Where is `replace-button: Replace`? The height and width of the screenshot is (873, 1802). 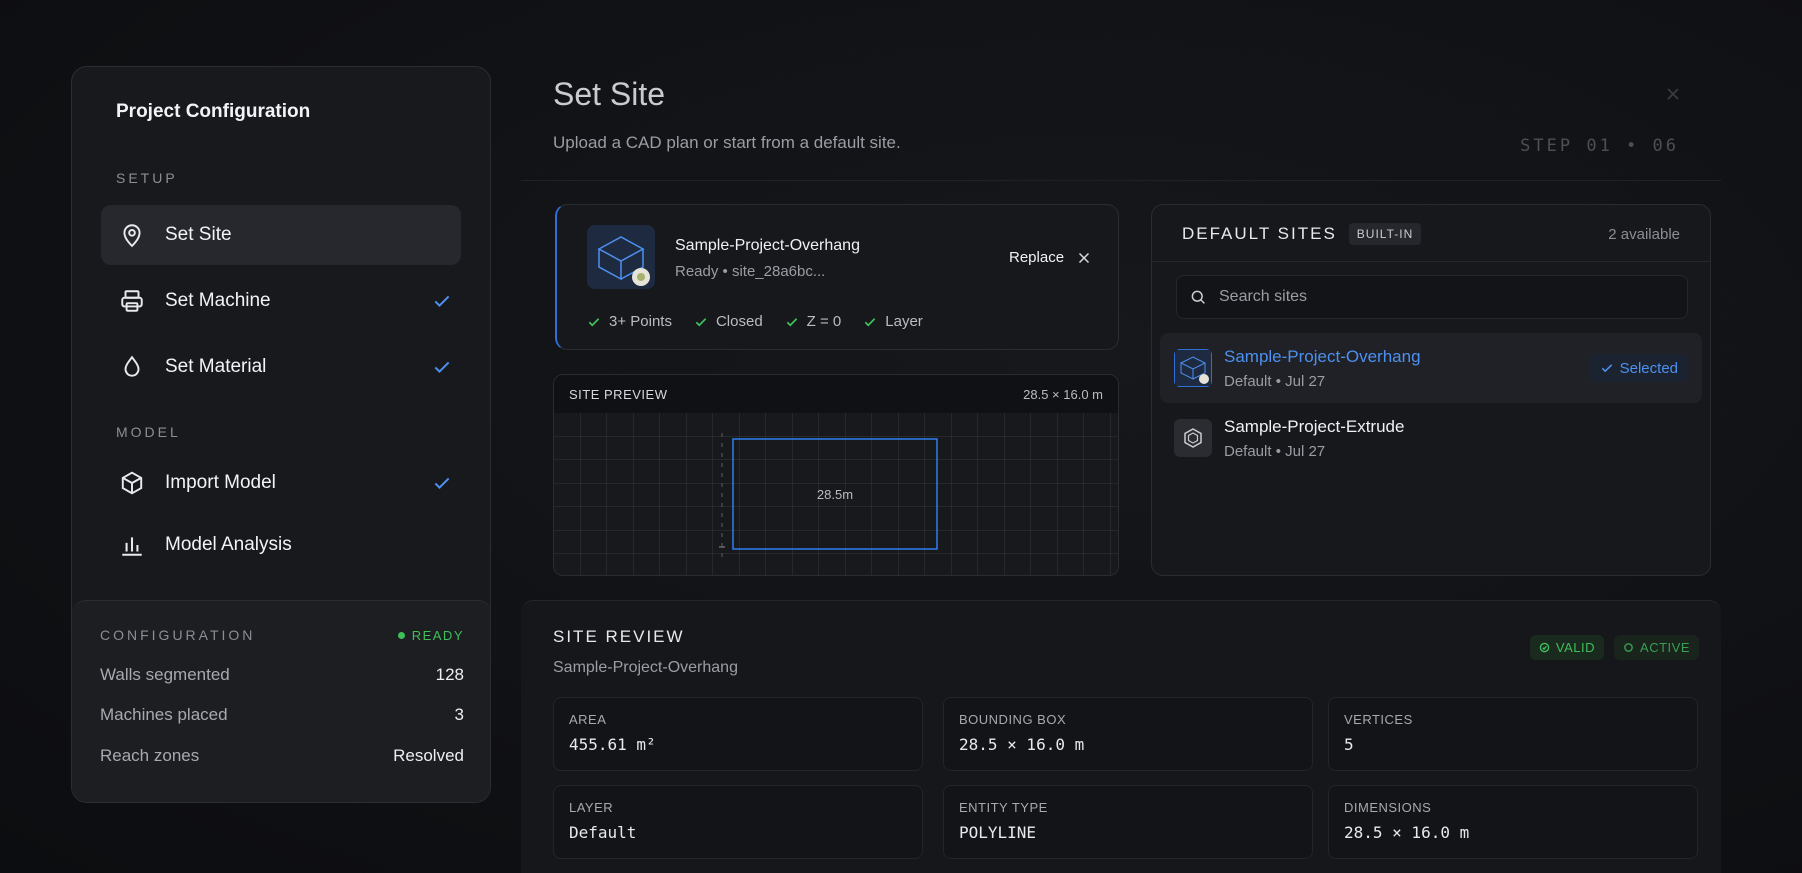
replace-button: Replace is located at coordinates (1036, 257).